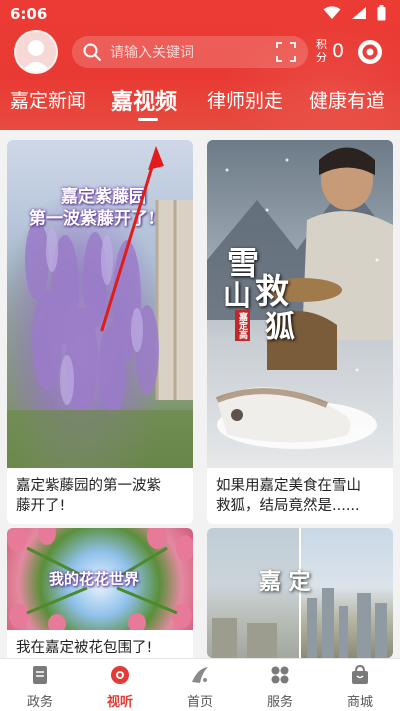  Describe the element at coordinates (360, 674) in the screenshot. I see `bag-icon` at that location.